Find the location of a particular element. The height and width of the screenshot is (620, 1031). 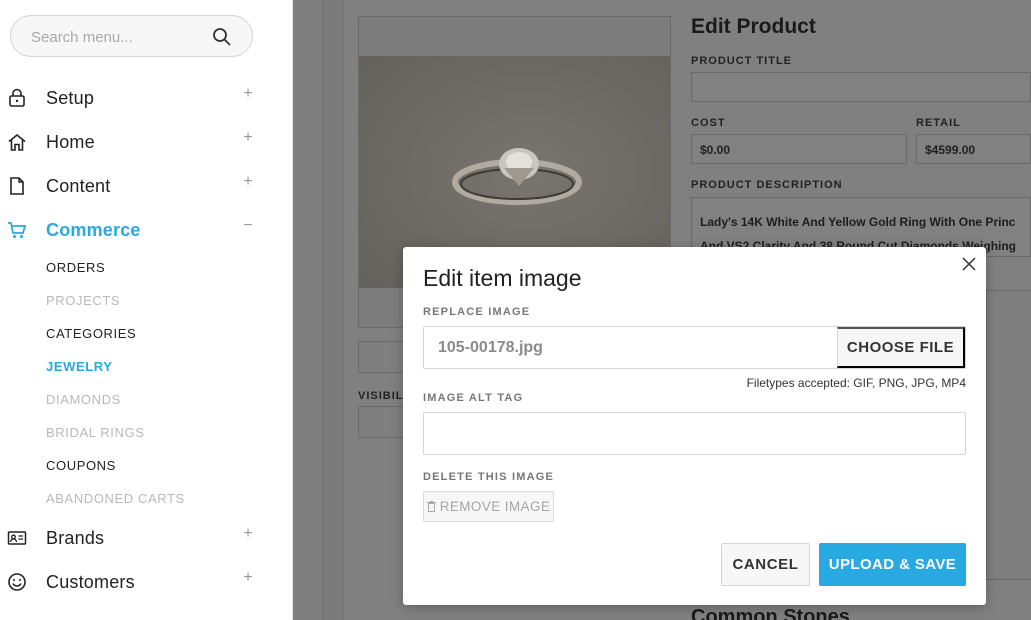

product-title-input is located at coordinates (861, 87).